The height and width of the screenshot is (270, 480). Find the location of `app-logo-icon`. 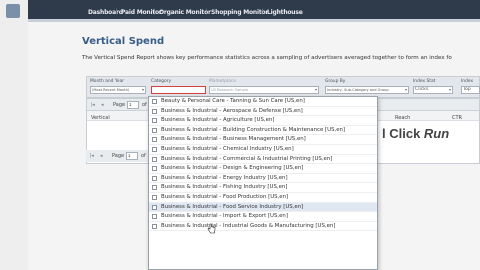

app-logo-icon is located at coordinates (13, 11).